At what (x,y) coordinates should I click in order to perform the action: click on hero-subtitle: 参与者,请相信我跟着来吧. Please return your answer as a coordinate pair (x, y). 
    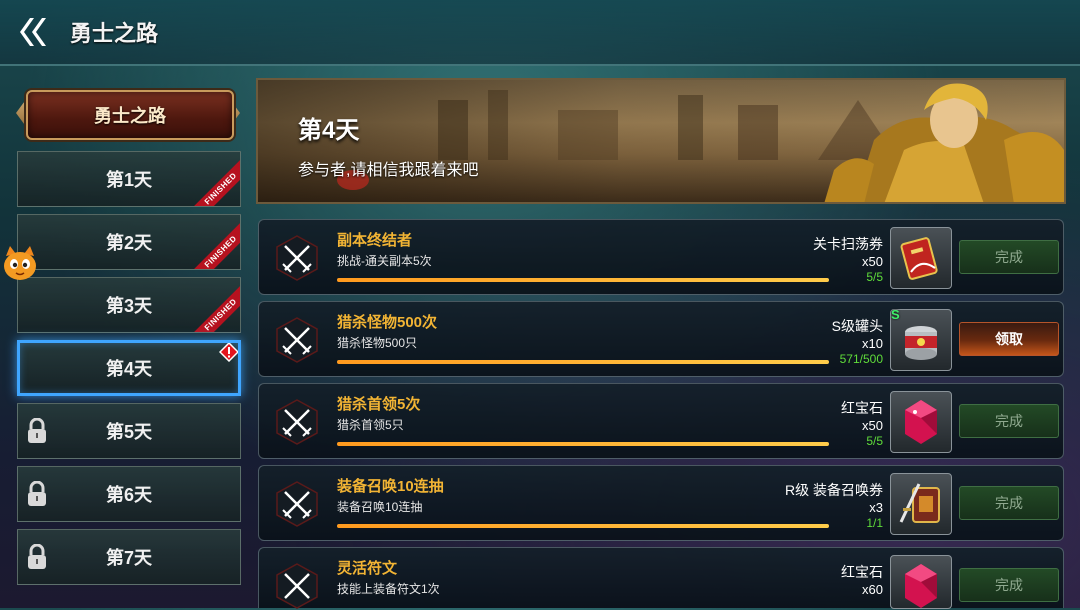
    Looking at the image, I should click on (388, 170).